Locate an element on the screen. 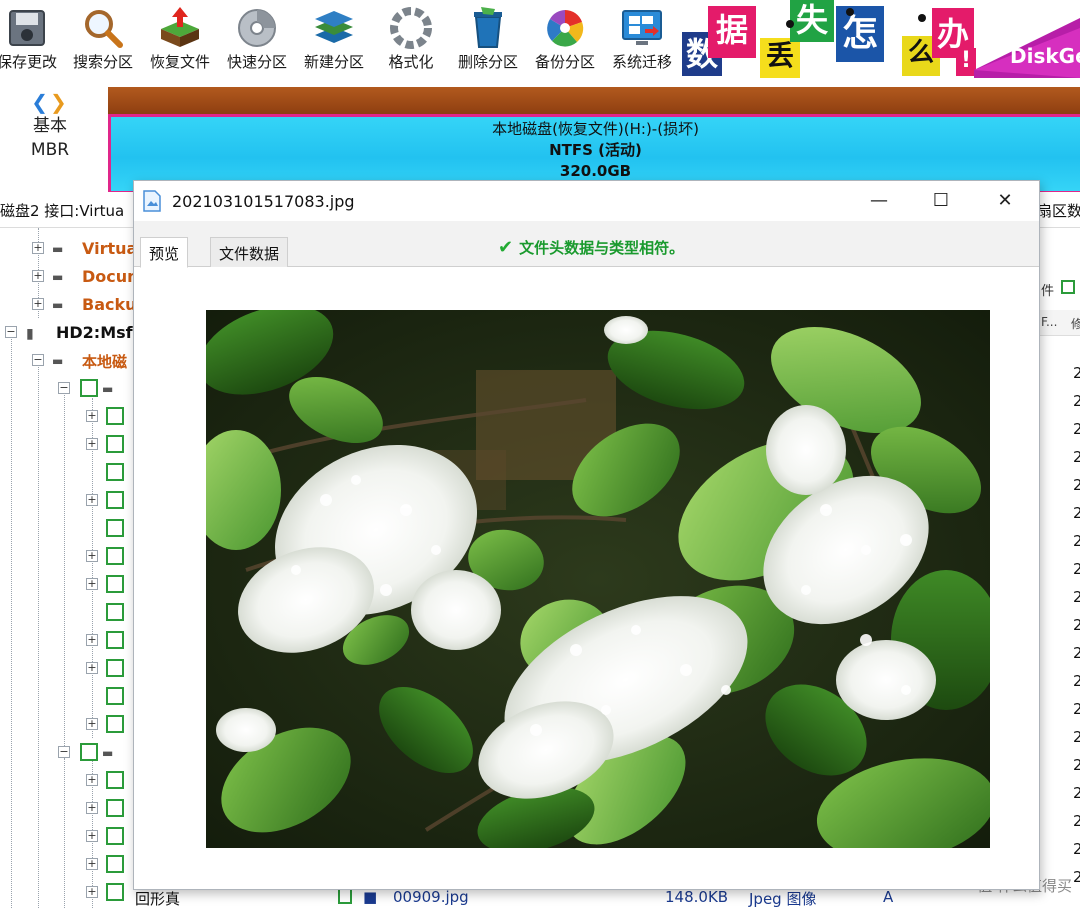 This screenshot has height=908, width=1080. tree-item-disk: − ▮ HD2:Msf is located at coordinates (67, 333).